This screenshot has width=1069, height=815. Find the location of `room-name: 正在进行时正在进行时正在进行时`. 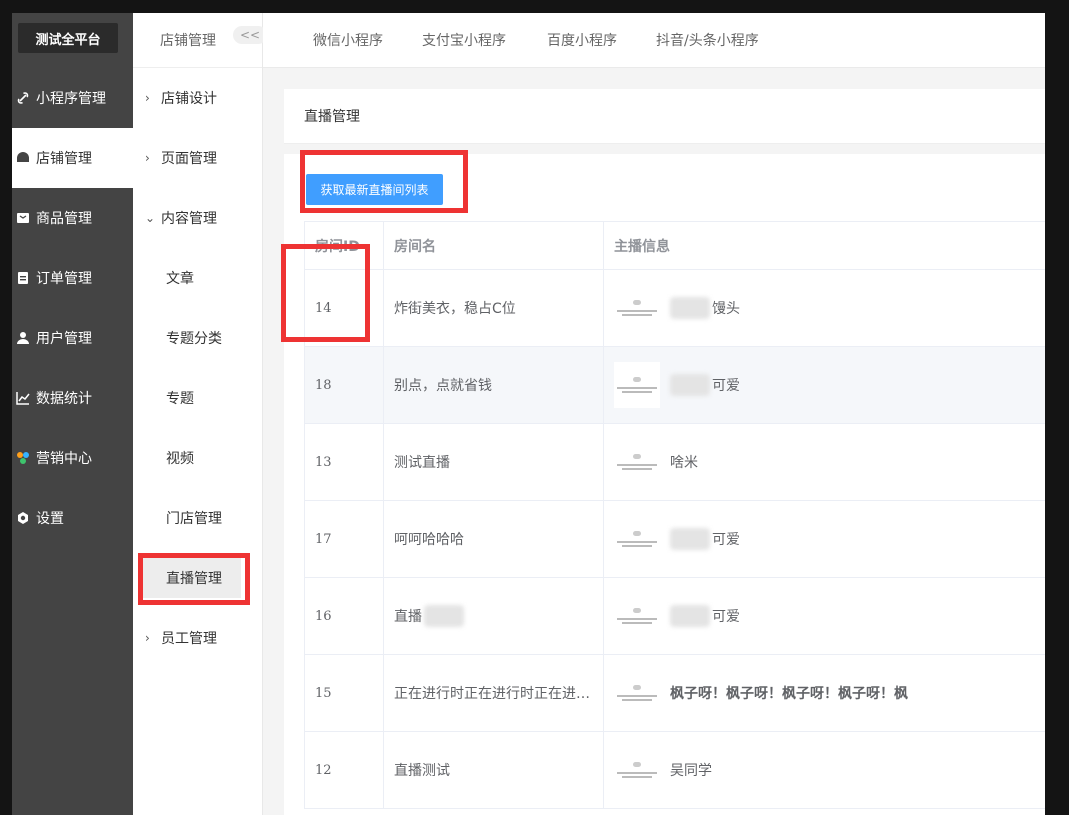

room-name: 正在进行时正在进行时正在进行时 is located at coordinates (494, 693).